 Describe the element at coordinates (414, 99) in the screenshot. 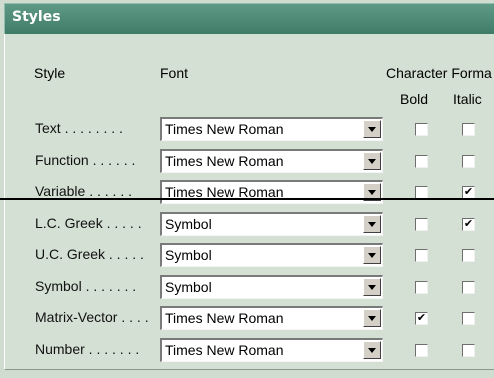

I see `bold-column-header: Bold` at that location.